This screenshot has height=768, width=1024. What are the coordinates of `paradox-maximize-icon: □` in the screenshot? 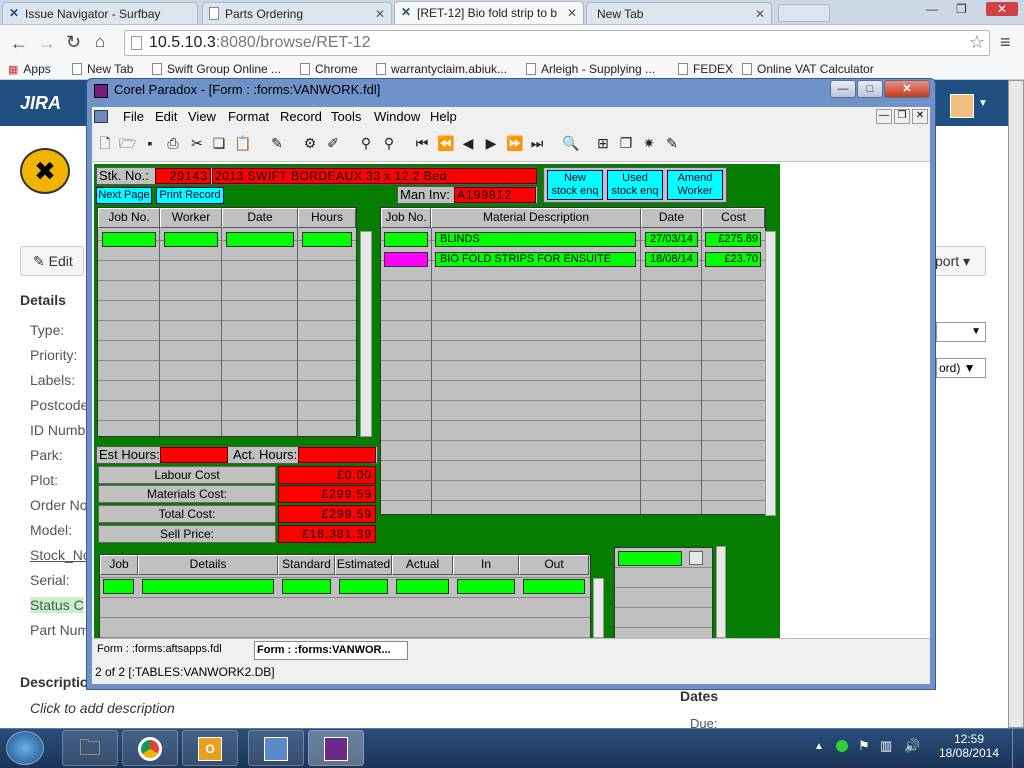 It's located at (870, 89).